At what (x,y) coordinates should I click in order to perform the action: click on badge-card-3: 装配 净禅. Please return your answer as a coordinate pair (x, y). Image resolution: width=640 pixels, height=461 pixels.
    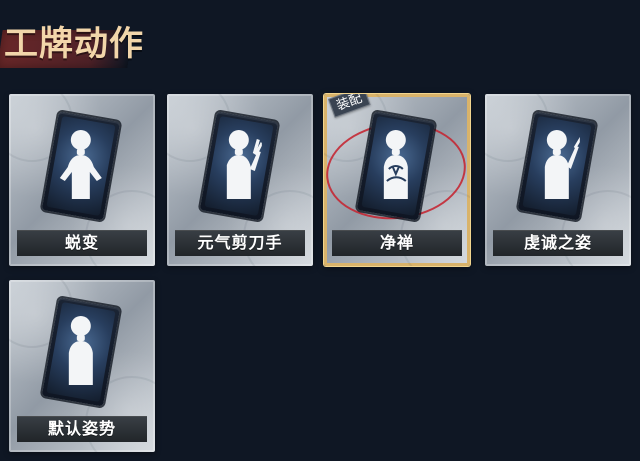
    Looking at the image, I should click on (397, 180).